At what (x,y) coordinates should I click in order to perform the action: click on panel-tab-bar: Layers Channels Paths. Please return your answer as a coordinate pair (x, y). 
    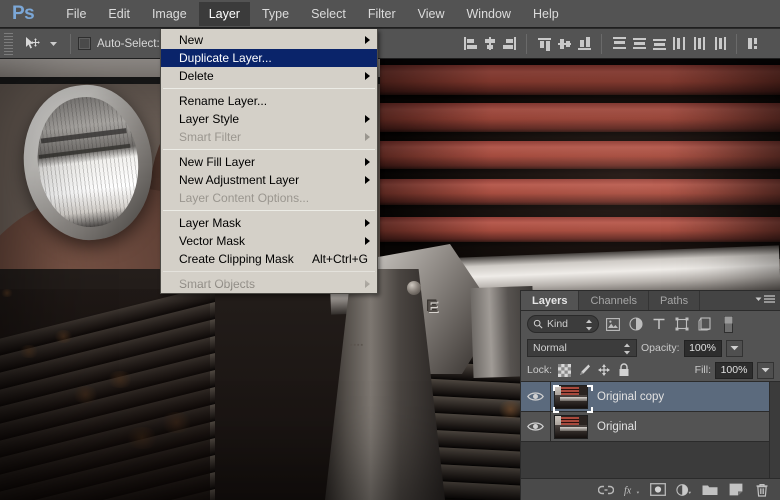
    Looking at the image, I should click on (650, 301).